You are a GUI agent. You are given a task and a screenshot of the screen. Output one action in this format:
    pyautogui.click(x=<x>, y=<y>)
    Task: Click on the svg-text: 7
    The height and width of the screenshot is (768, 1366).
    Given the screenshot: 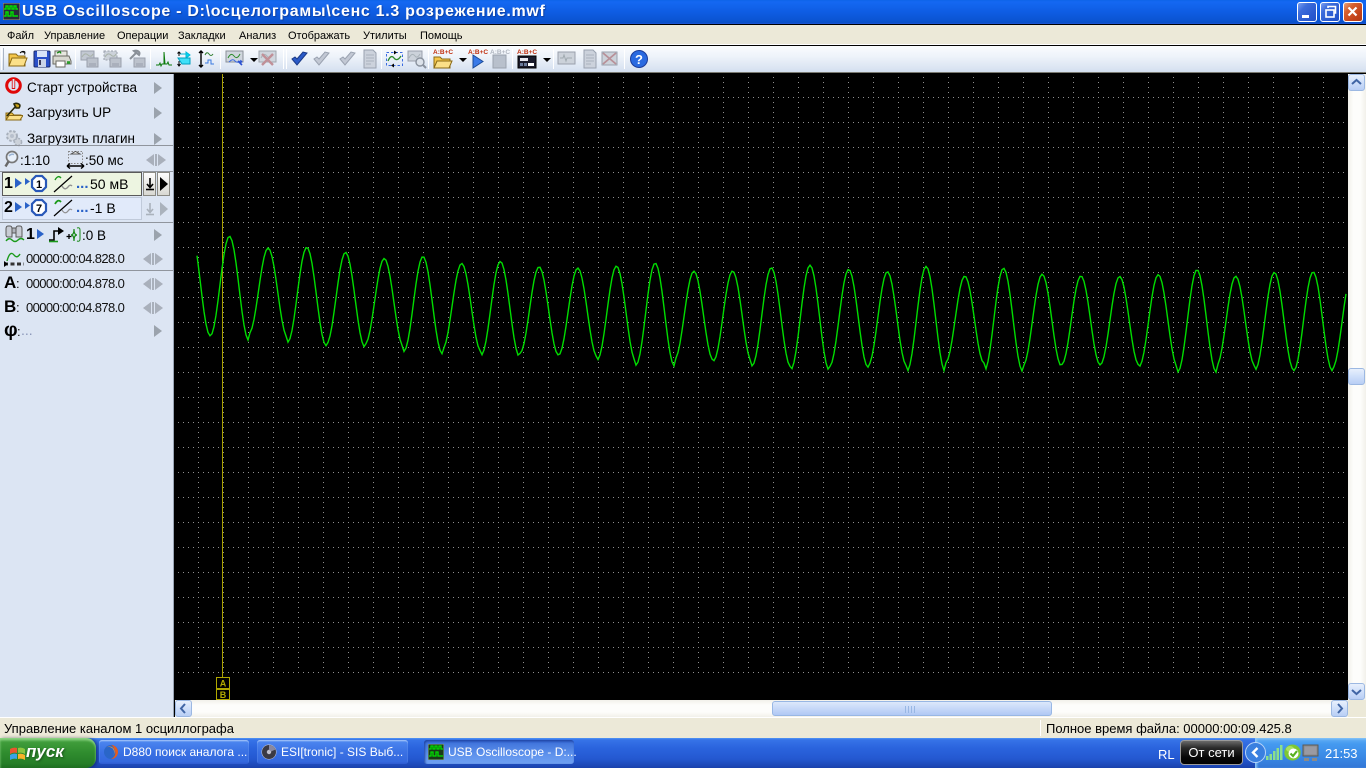 What is the action you would take?
    pyautogui.click(x=39, y=209)
    